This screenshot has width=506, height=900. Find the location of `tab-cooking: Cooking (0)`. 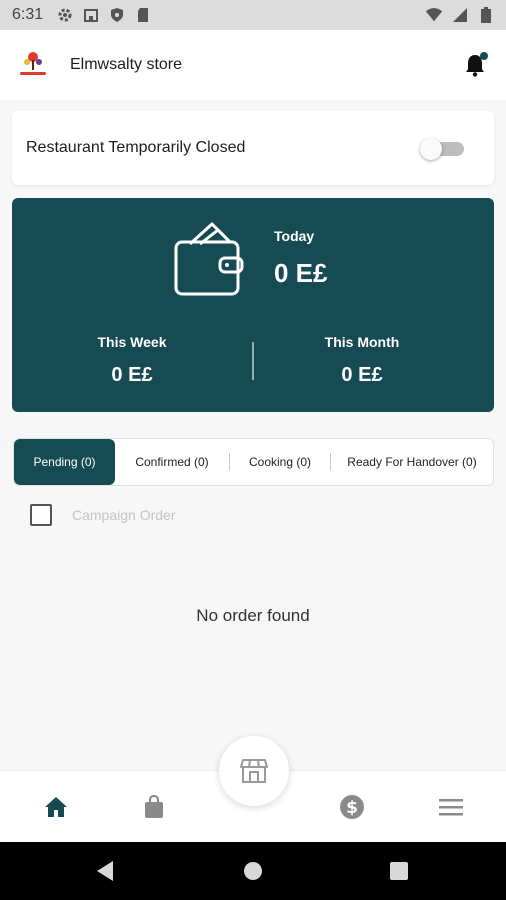

tab-cooking: Cooking (0) is located at coordinates (280, 462).